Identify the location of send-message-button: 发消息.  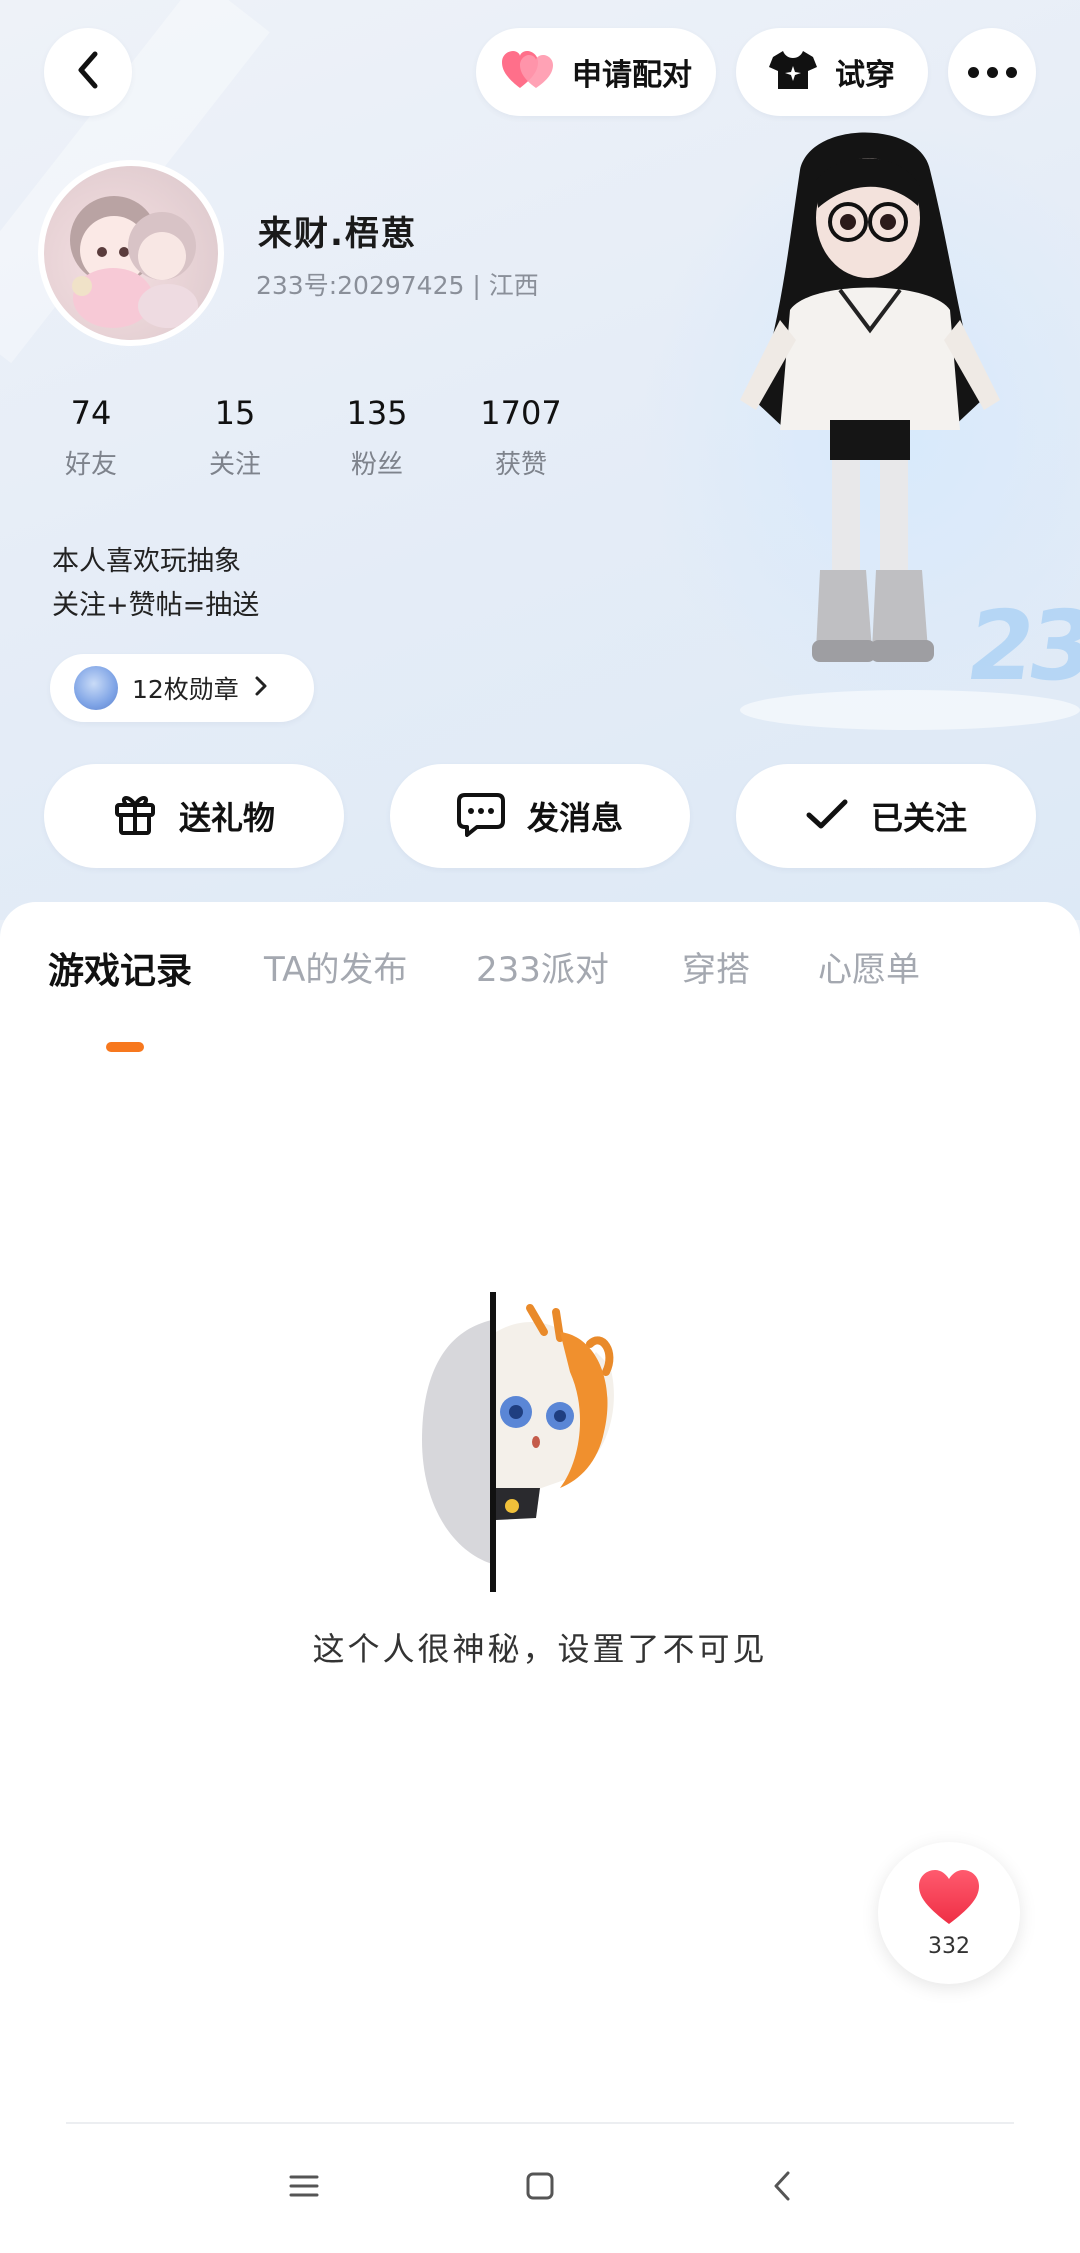
(540, 816).